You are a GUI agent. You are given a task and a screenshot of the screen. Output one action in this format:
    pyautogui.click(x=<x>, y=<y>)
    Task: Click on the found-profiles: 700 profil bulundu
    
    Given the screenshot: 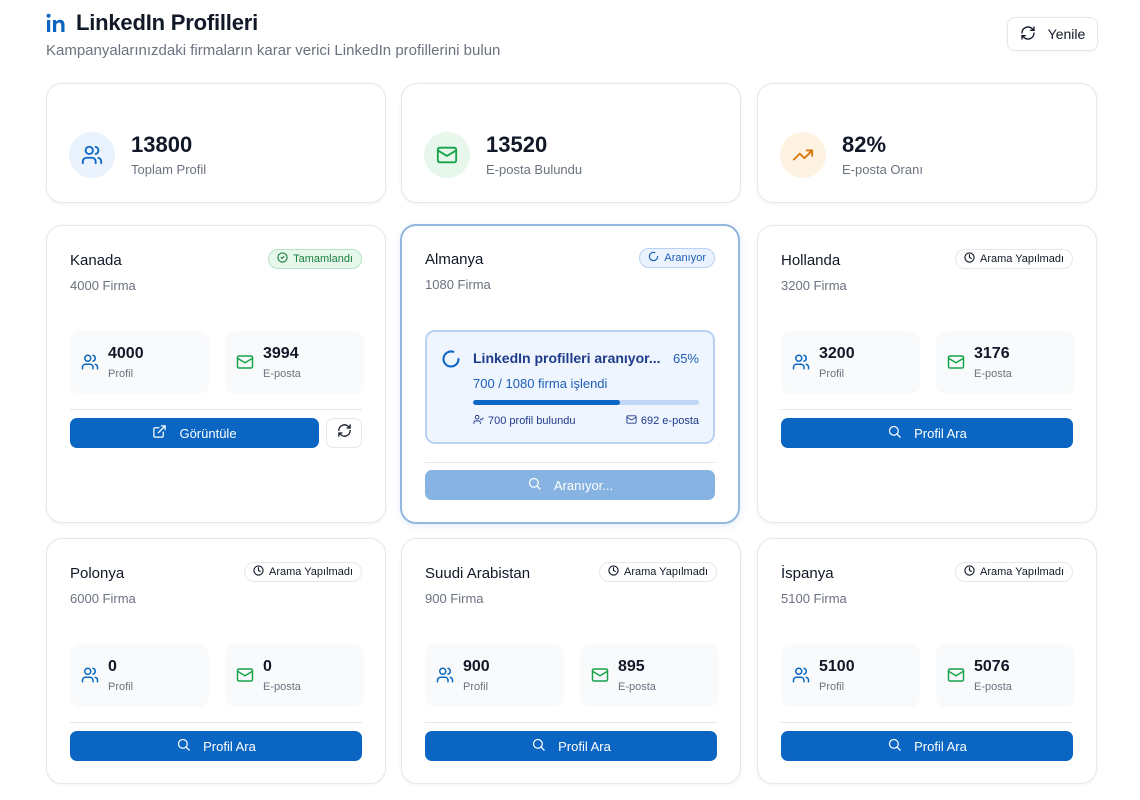 What is the action you would take?
    pyautogui.click(x=524, y=421)
    